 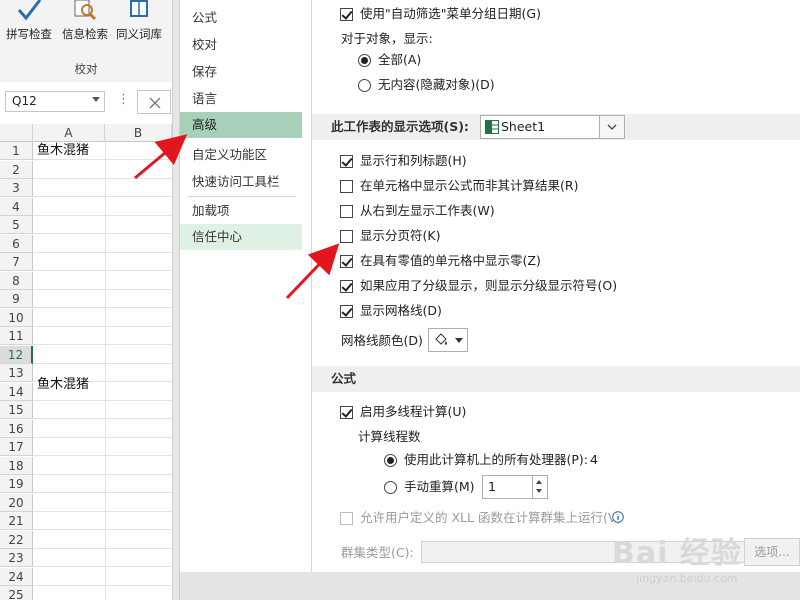 I want to click on thesaurus-label: 同义词库, so click(x=139, y=34).